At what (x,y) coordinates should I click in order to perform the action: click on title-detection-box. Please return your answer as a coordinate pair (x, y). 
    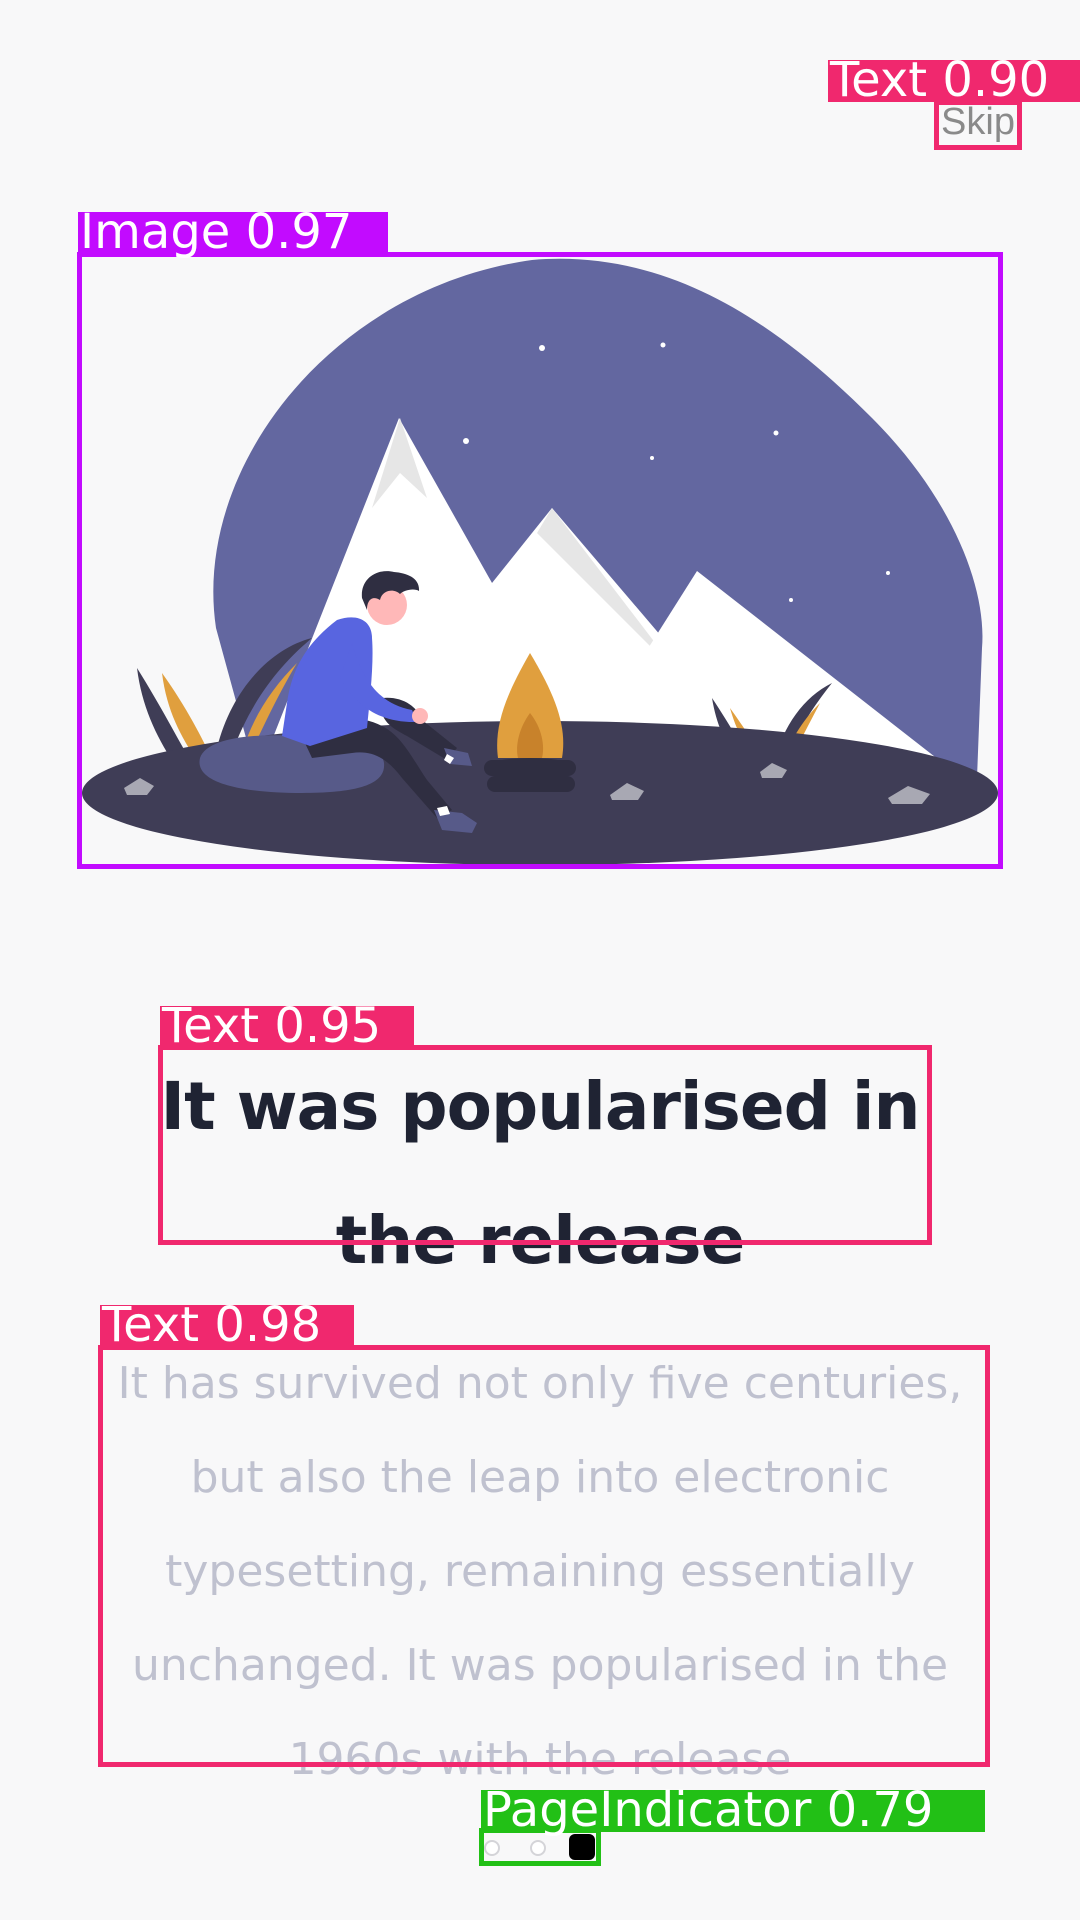
    Looking at the image, I should click on (545, 1145).